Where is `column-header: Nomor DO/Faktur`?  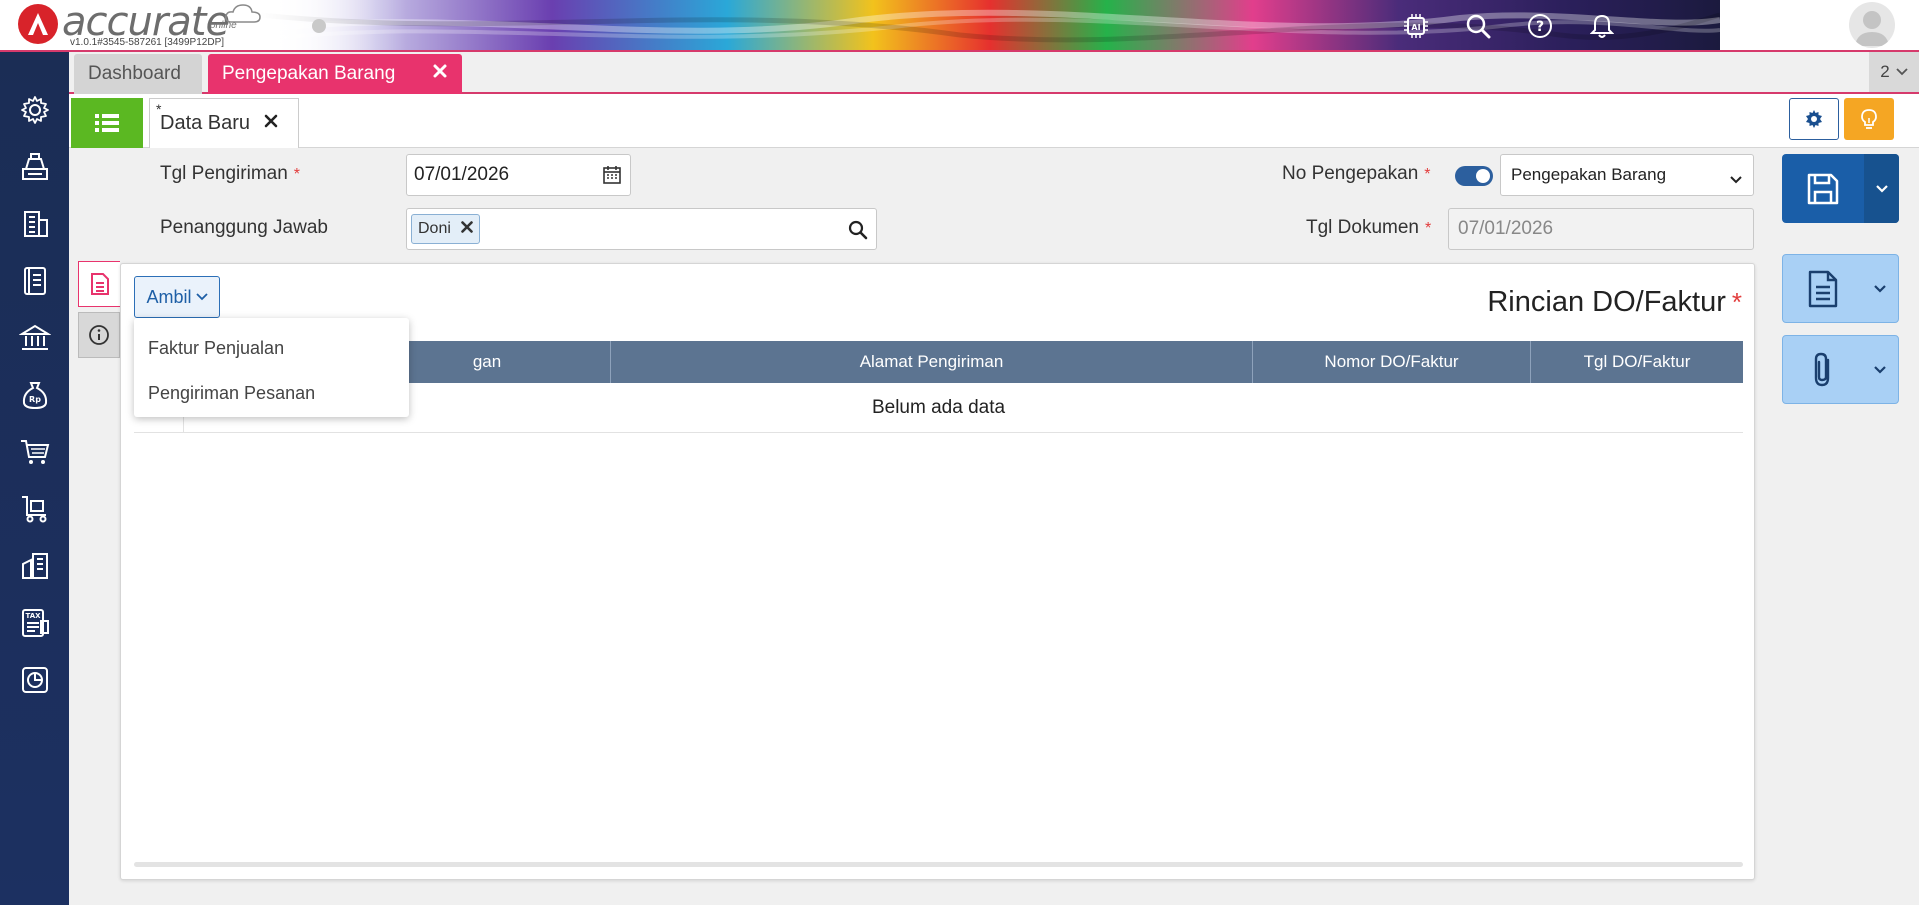
column-header: Nomor DO/Faktur is located at coordinates (1392, 362).